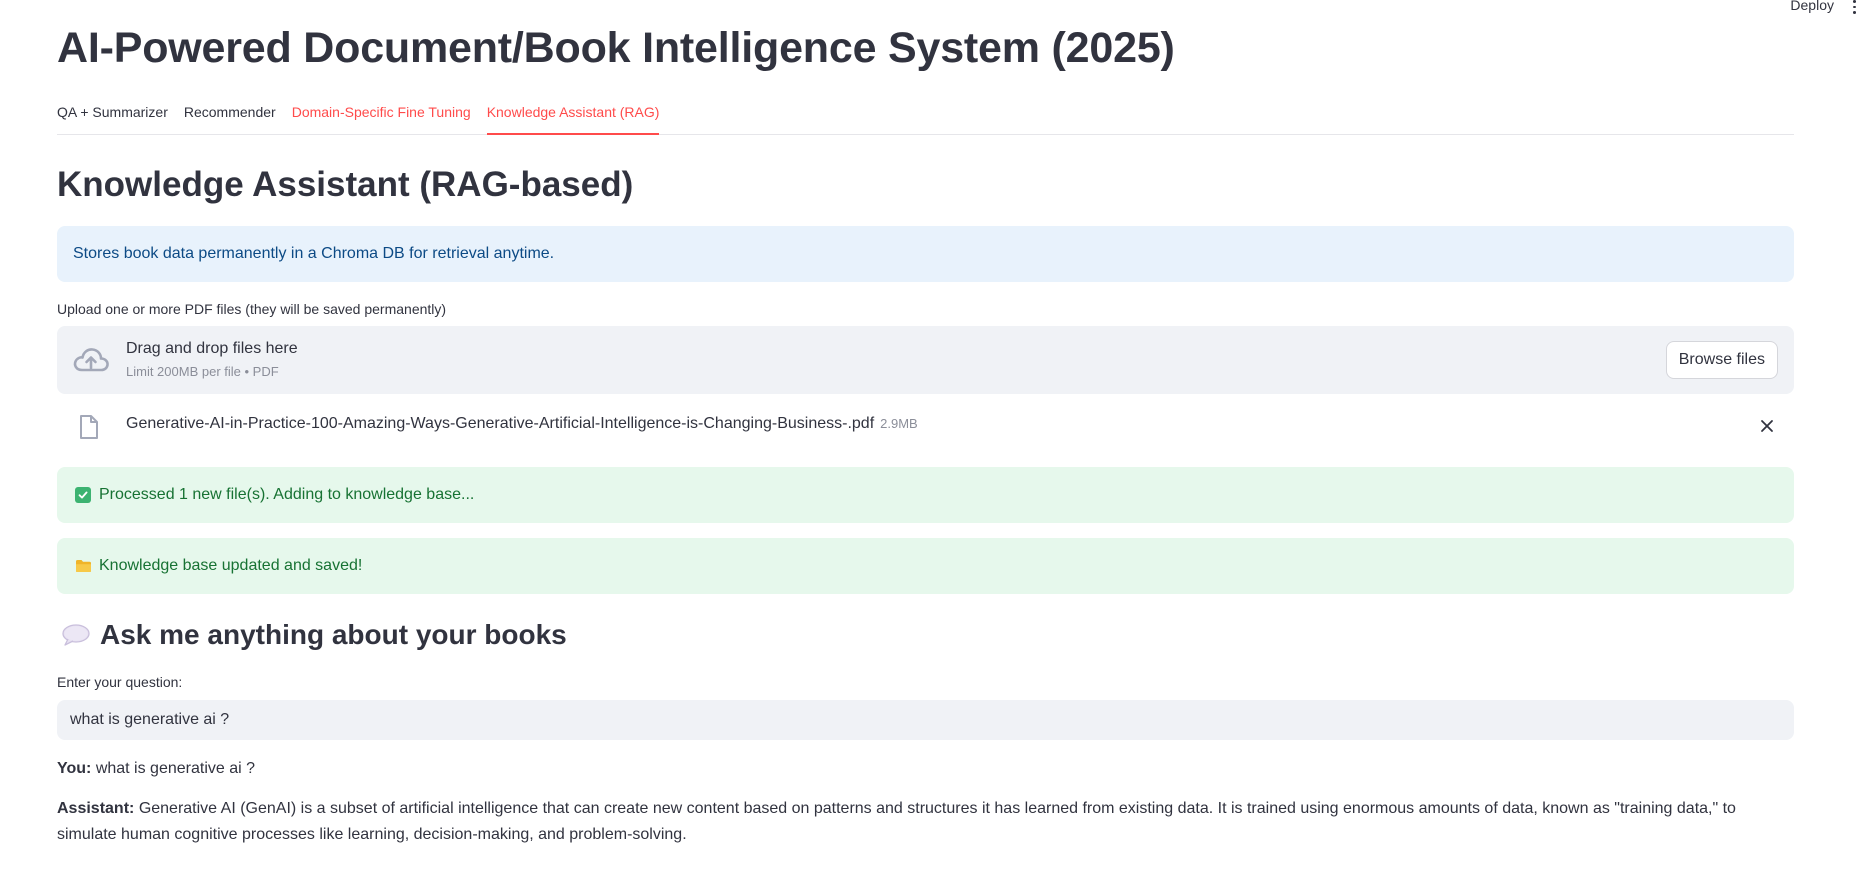 The width and height of the screenshot is (1860, 874). What do you see at coordinates (74, 768) in the screenshot?
I see `chat-user-label: You:` at bounding box center [74, 768].